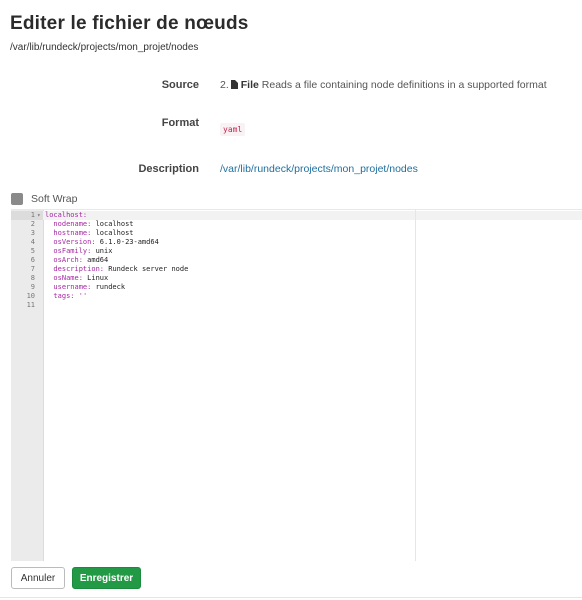  What do you see at coordinates (54, 199) in the screenshot?
I see `softwrap-label: Soft Wrap` at bounding box center [54, 199].